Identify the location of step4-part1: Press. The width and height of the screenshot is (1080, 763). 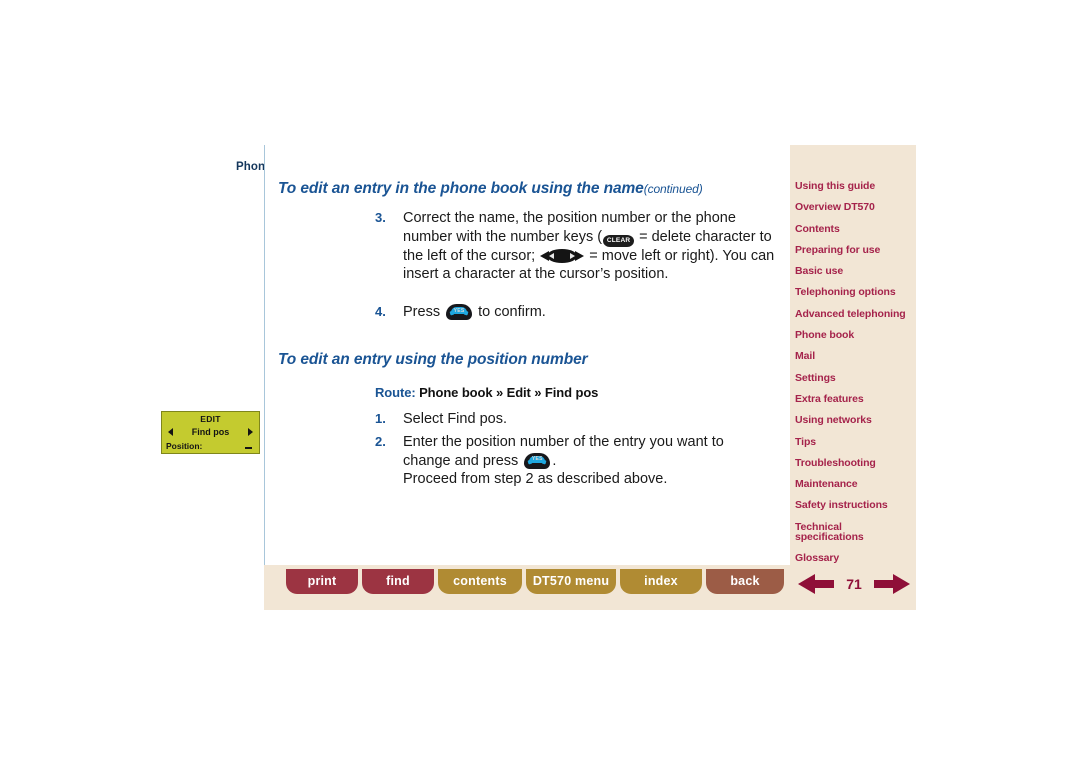
(424, 312).